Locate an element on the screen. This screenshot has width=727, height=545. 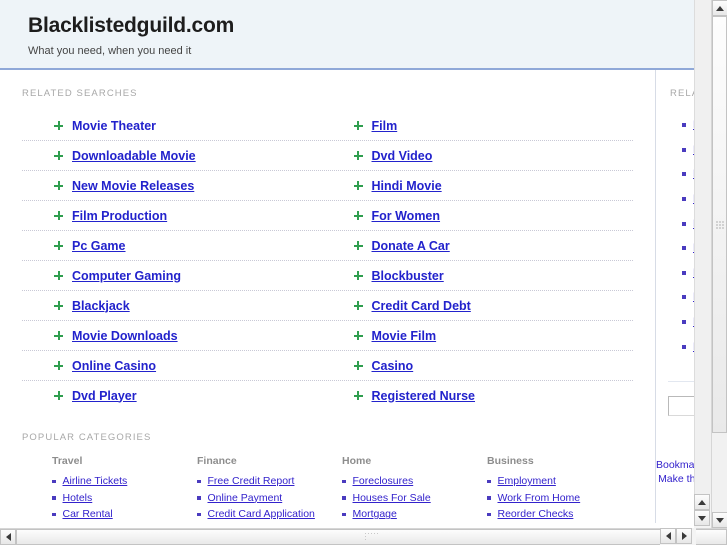
related-search-link: Dvd Player is located at coordinates (104, 396).